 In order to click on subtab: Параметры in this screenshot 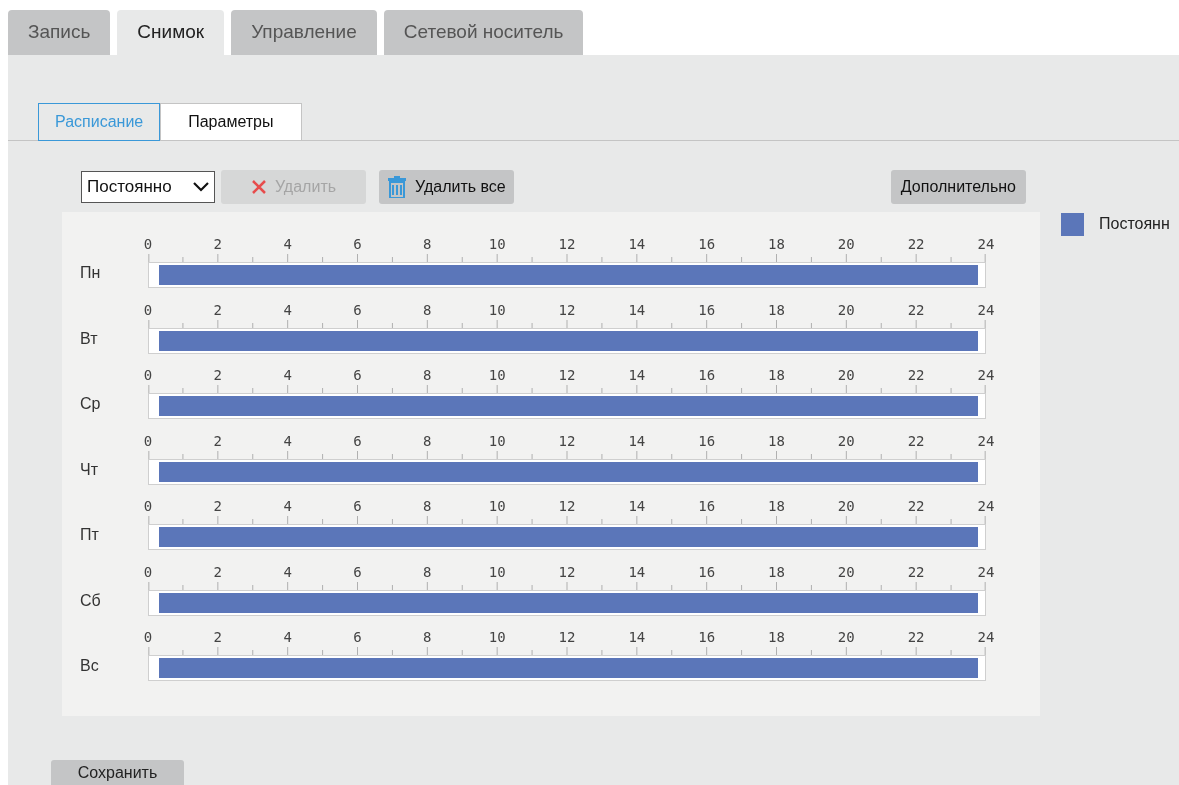, I will do `click(231, 122)`.